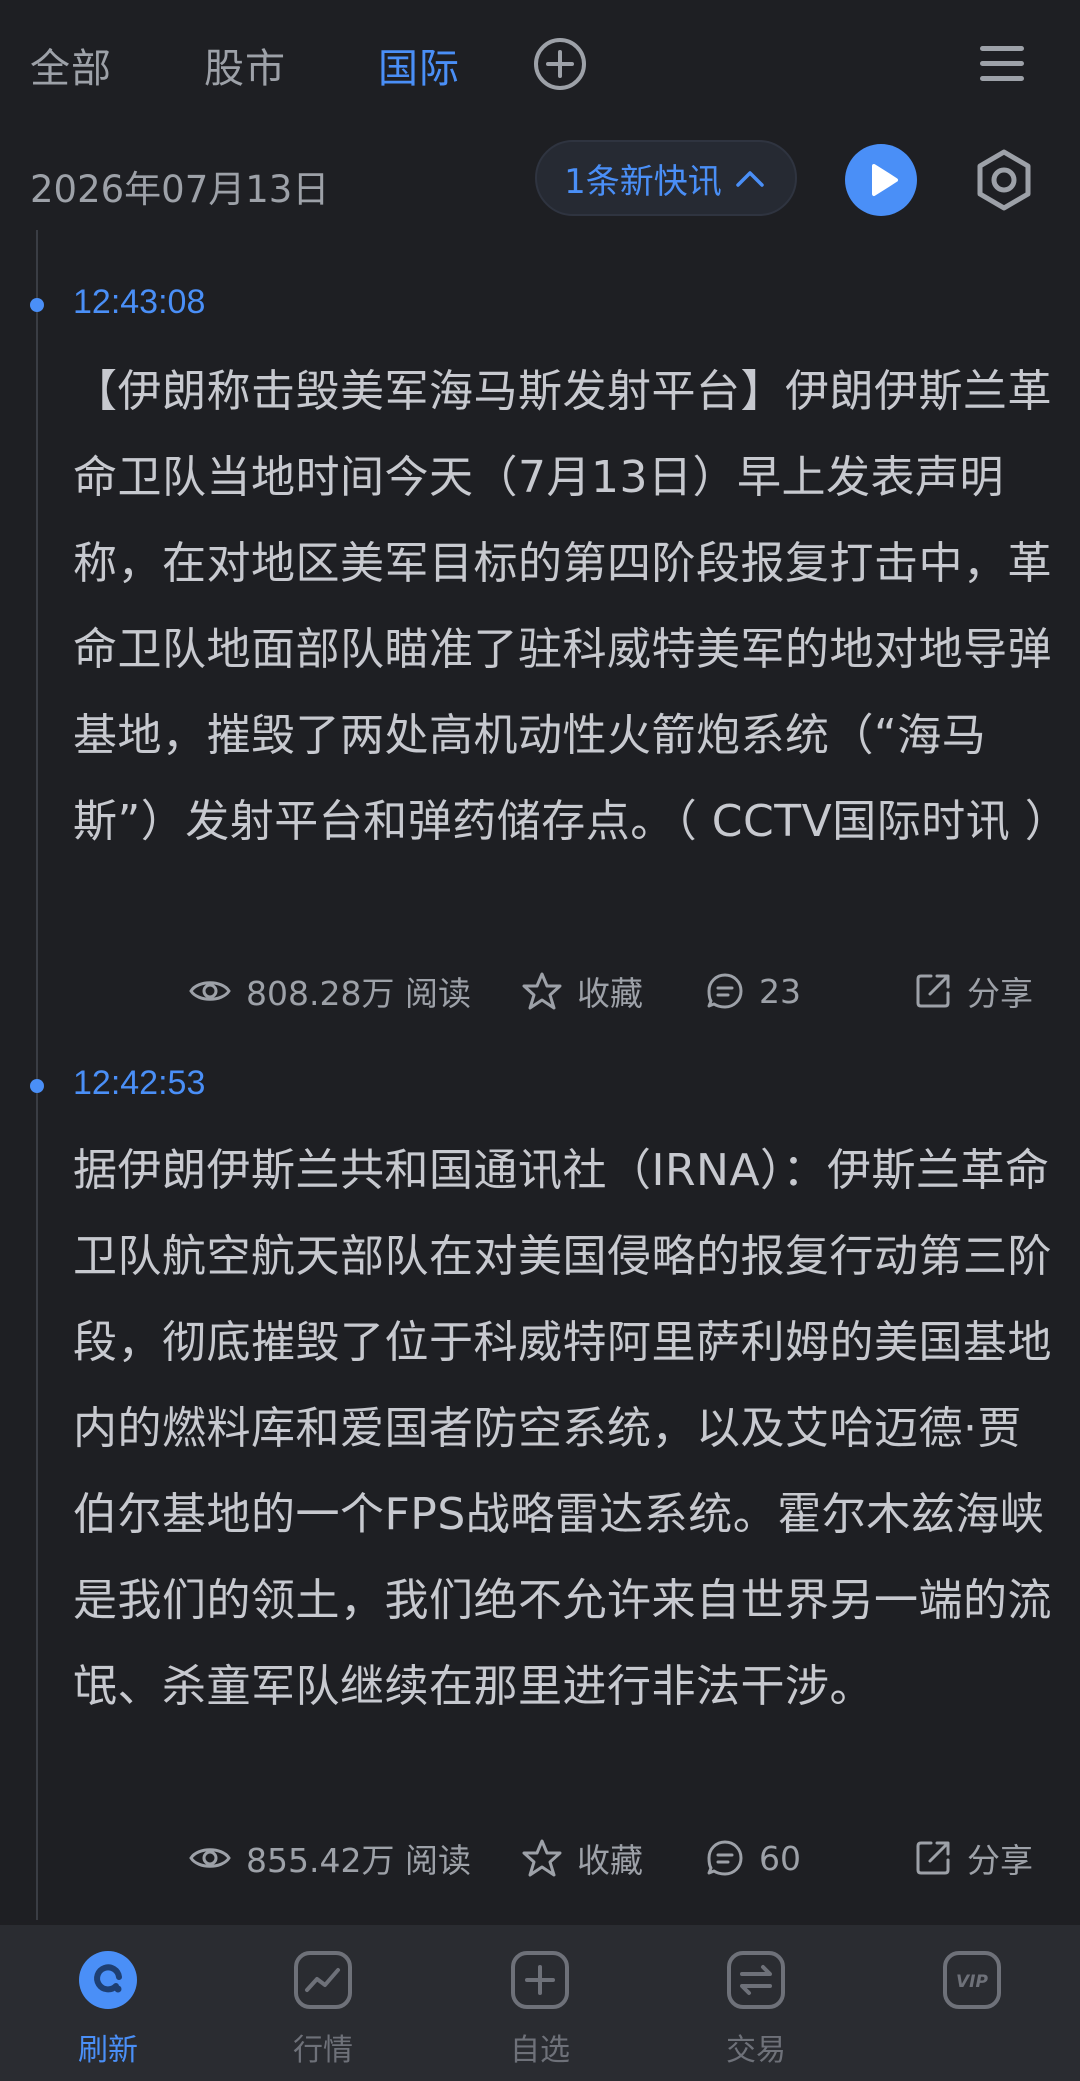 Image resolution: width=1080 pixels, height=2081 pixels. I want to click on read-count-label: 808.28万 阅读, so click(358, 993).